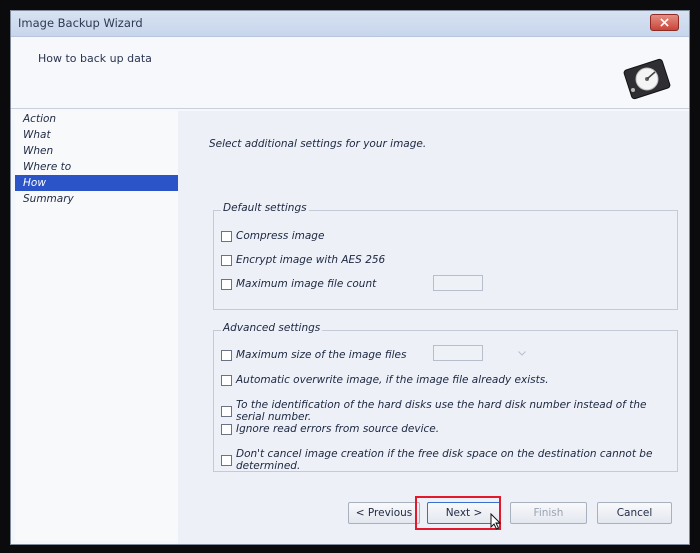 This screenshot has height=553, width=700. What do you see at coordinates (226, 236) in the screenshot?
I see `compress-image-checkbox` at bounding box center [226, 236].